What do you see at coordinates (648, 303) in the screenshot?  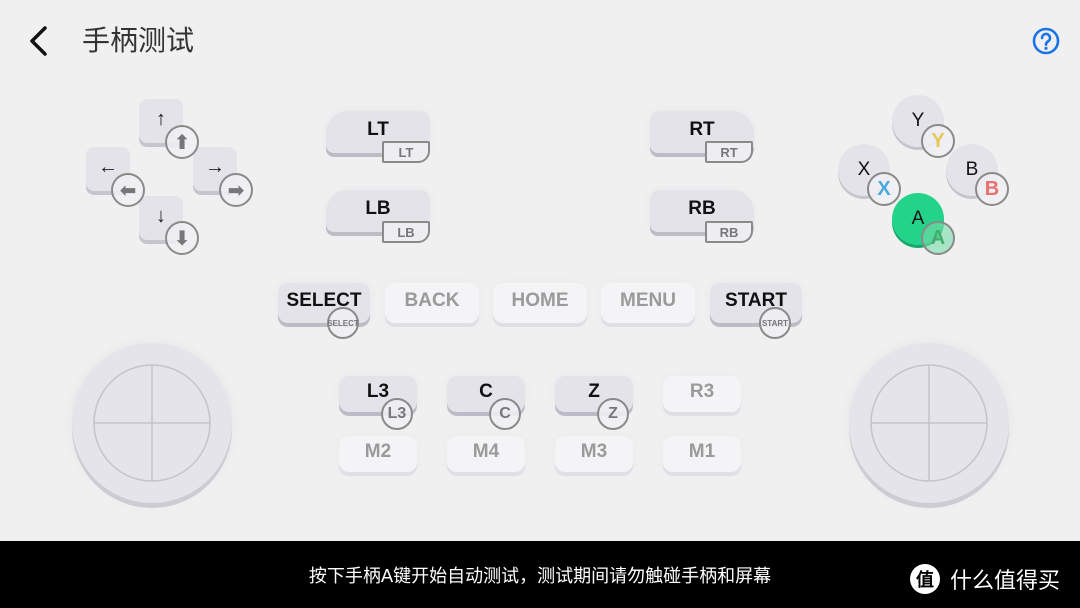 I see `menu-key: MENU` at bounding box center [648, 303].